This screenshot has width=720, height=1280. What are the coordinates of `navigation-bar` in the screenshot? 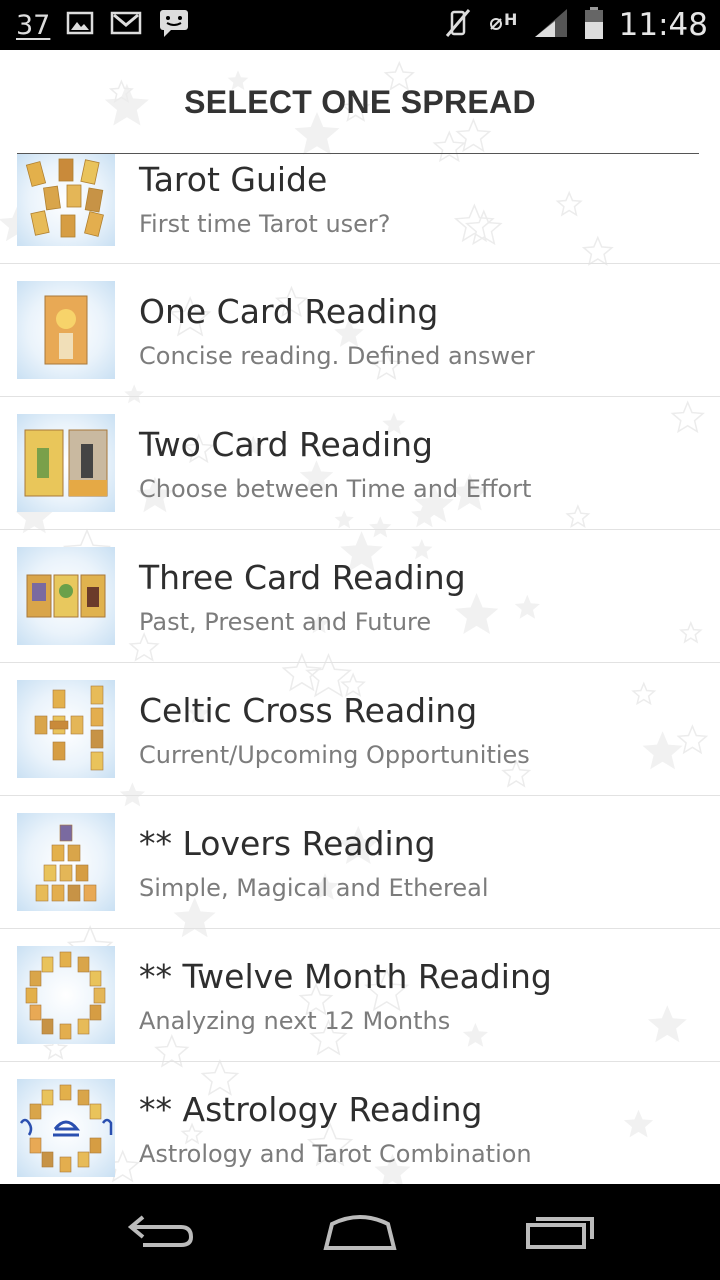 It's located at (360, 1232).